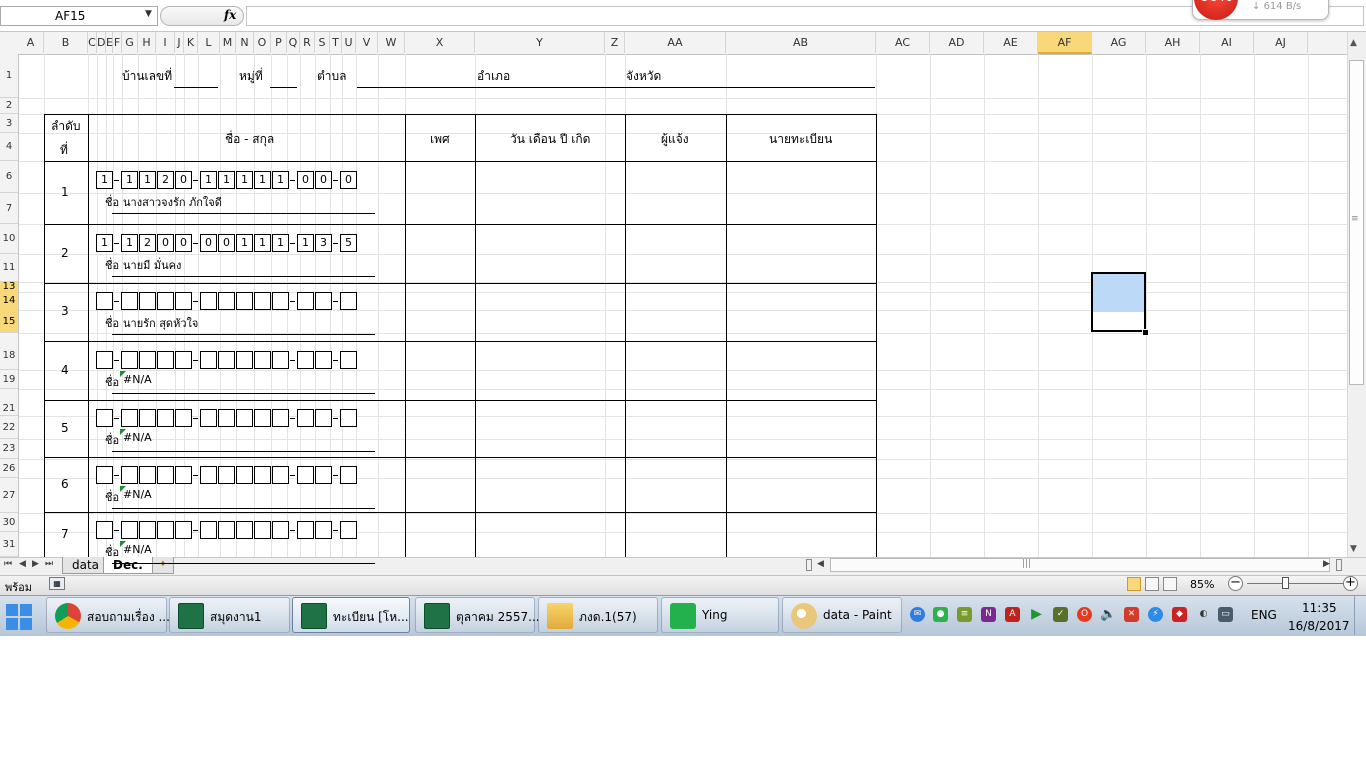 The width and height of the screenshot is (1366, 768). Describe the element at coordinates (79, 16) in the screenshot. I see `name-box: AF15` at that location.